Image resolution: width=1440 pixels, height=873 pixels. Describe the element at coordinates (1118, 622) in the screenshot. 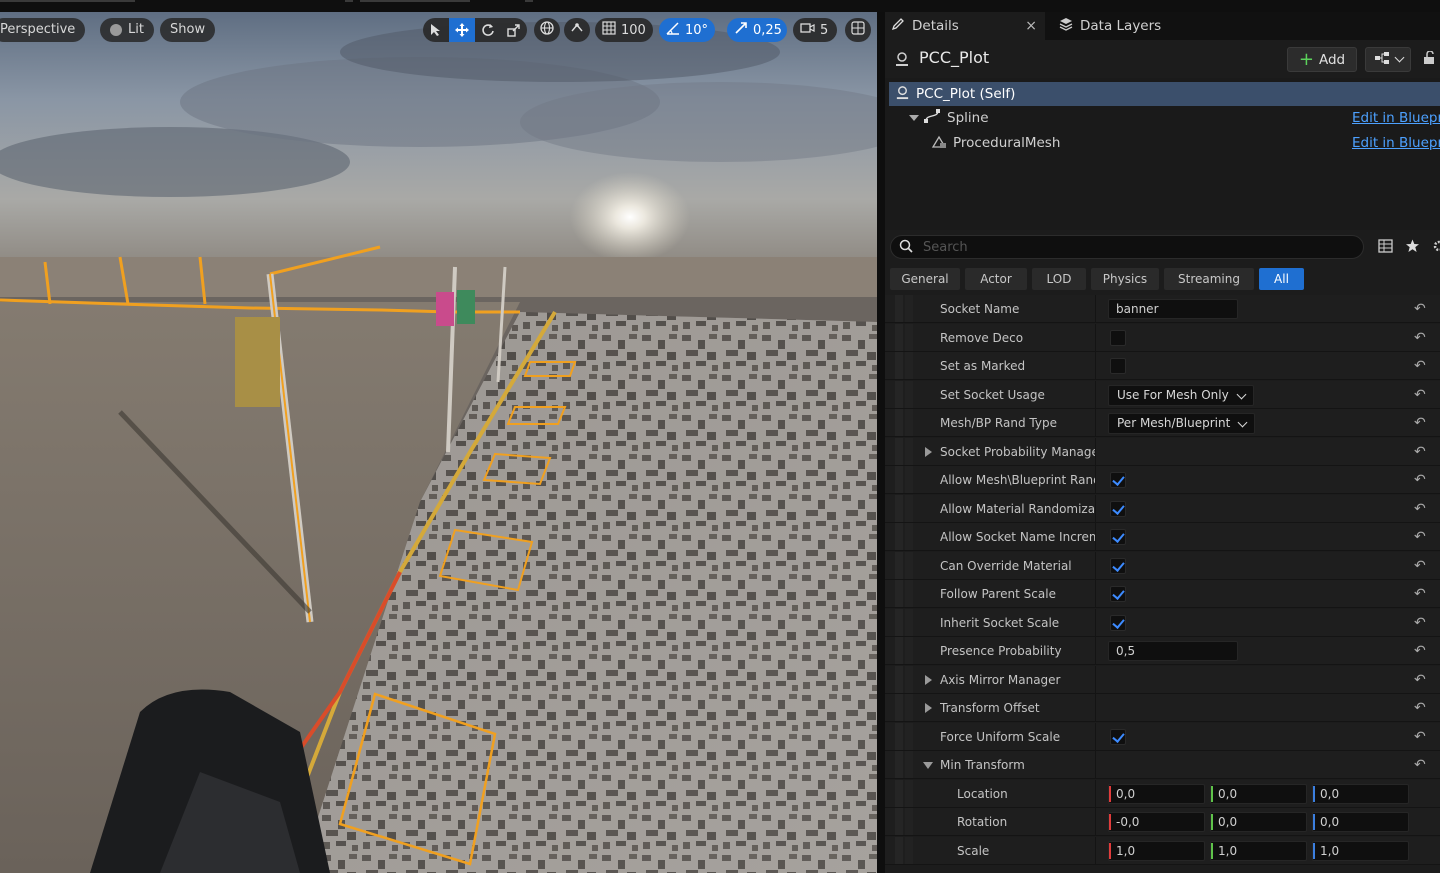

I see `inherit-socket-scale-checkbox` at that location.